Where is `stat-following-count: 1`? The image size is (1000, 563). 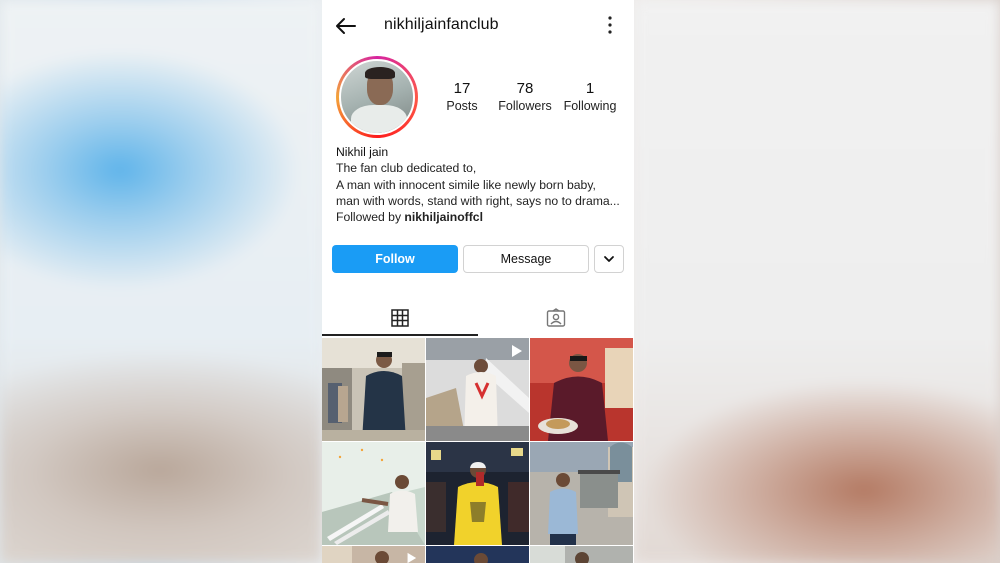
stat-following-count: 1 is located at coordinates (590, 88).